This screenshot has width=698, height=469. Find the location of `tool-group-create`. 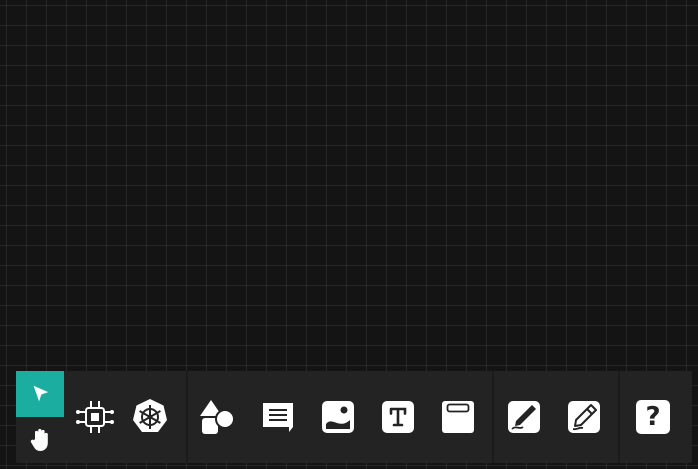

tool-group-create is located at coordinates (338, 417).